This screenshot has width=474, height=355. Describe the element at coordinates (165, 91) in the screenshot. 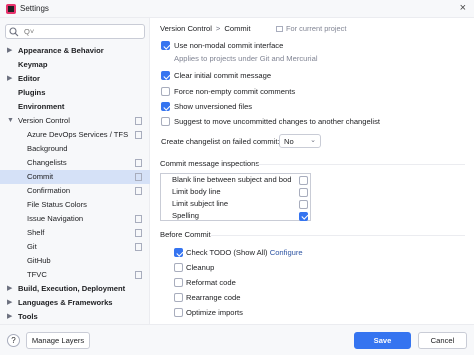

I see `force-non-empty-checkbox` at that location.